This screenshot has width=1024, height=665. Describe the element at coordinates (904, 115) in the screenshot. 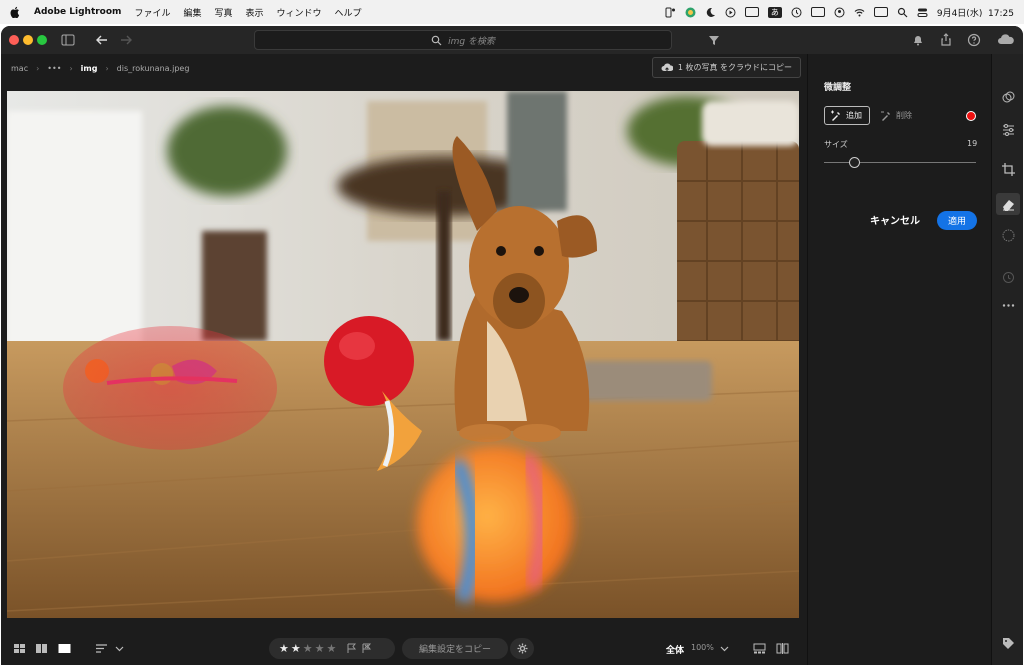

I see `brush-remove-label: 削除` at that location.